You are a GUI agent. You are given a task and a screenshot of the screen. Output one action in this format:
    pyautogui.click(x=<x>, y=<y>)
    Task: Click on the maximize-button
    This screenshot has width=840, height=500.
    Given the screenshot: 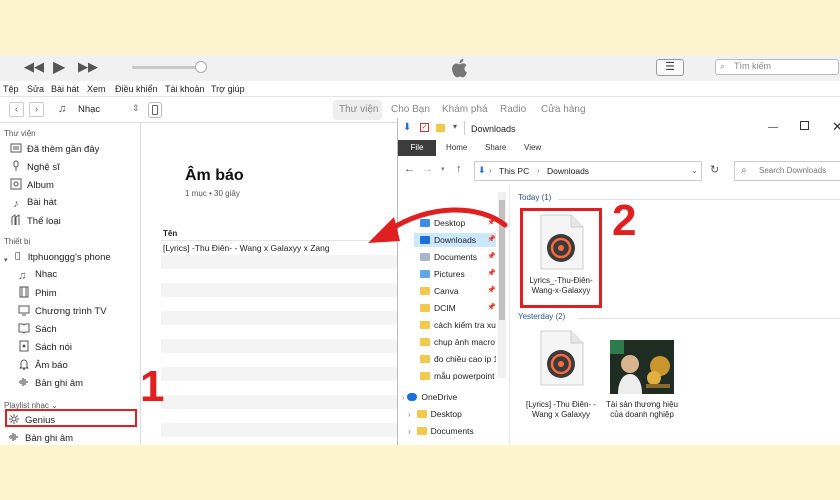 What is the action you would take?
    pyautogui.click(x=804, y=125)
    